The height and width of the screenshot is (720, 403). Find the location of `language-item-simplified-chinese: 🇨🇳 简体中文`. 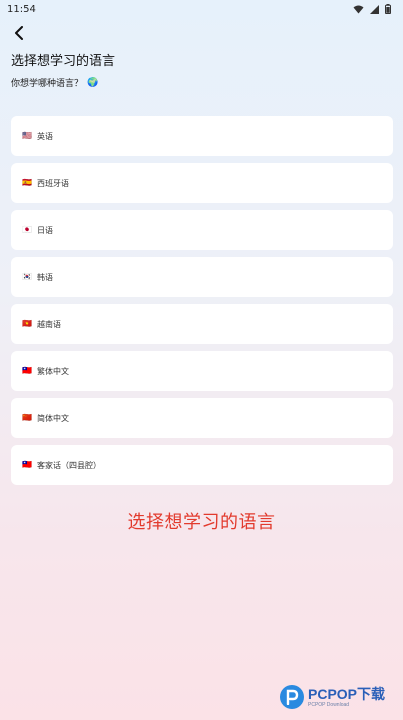

language-item-simplified-chinese: 🇨🇳 简体中文 is located at coordinates (202, 418).